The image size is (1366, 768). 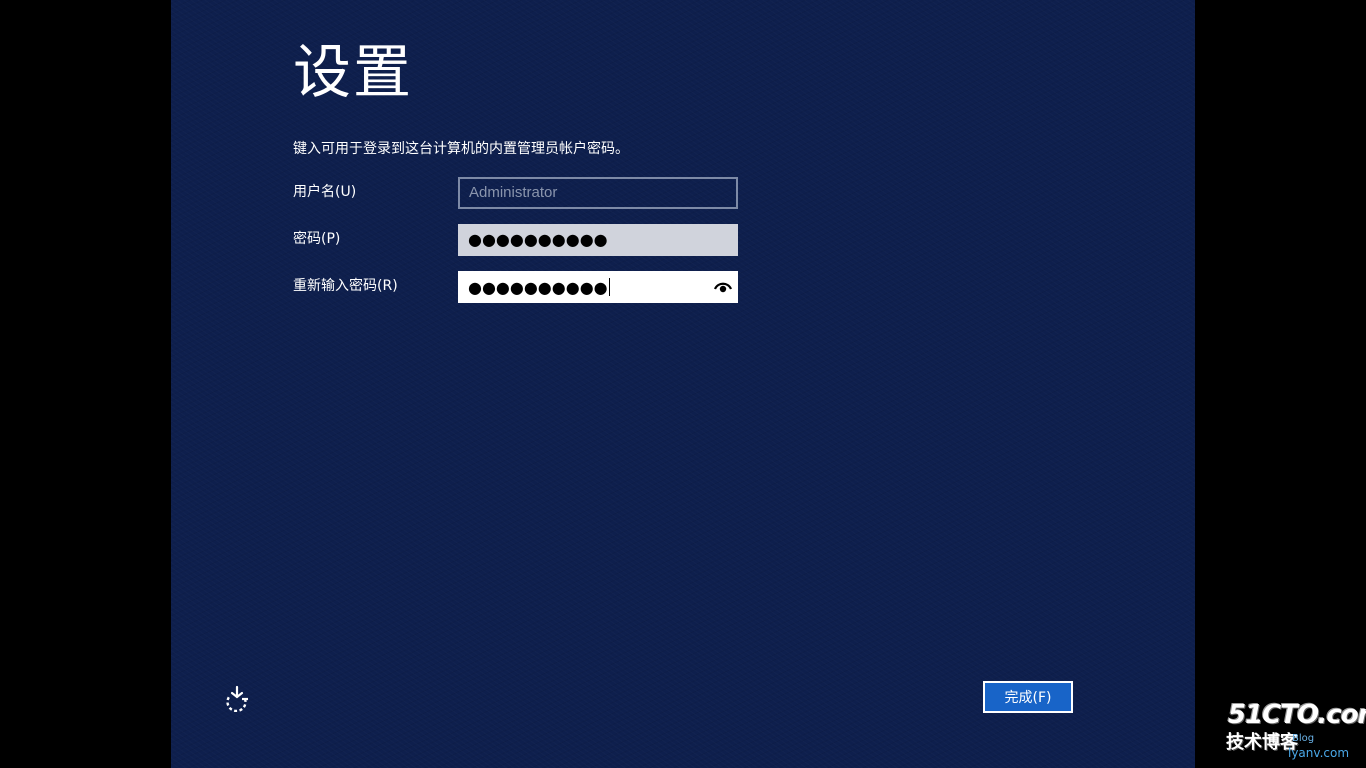 I want to click on password-label: 密码(P), so click(x=317, y=239).